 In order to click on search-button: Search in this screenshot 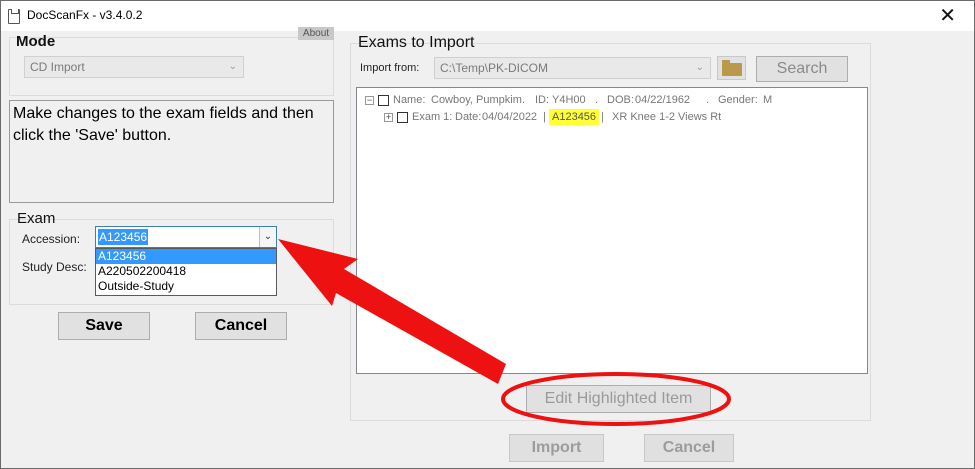, I will do `click(802, 69)`.